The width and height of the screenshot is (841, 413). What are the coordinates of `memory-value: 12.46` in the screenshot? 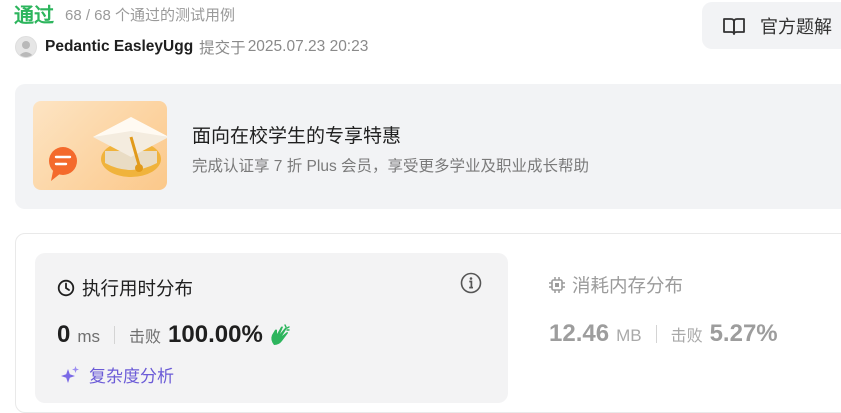 It's located at (579, 333).